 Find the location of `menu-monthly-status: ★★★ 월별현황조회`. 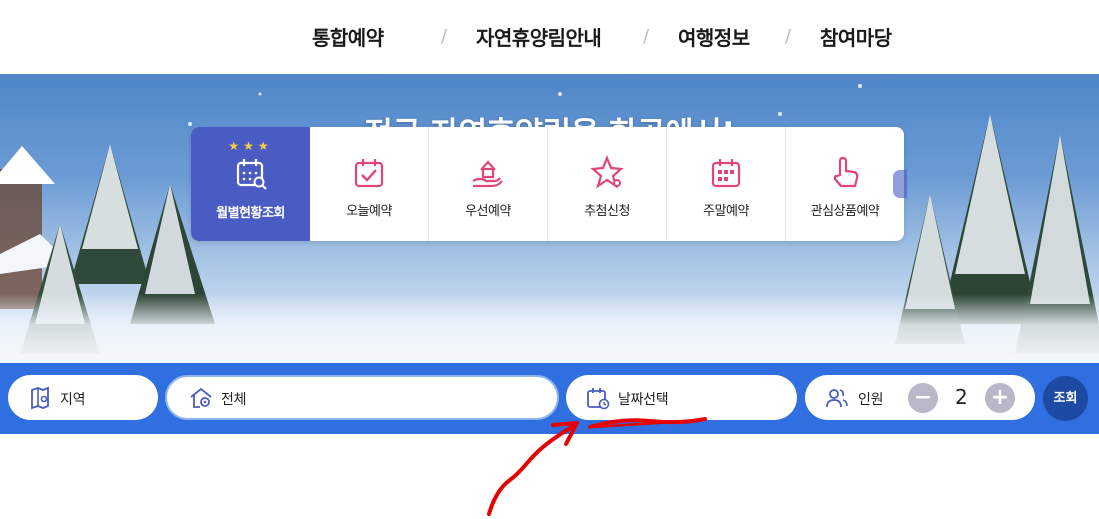

menu-monthly-status: ★★★ 월별현황조회 is located at coordinates (250, 184).